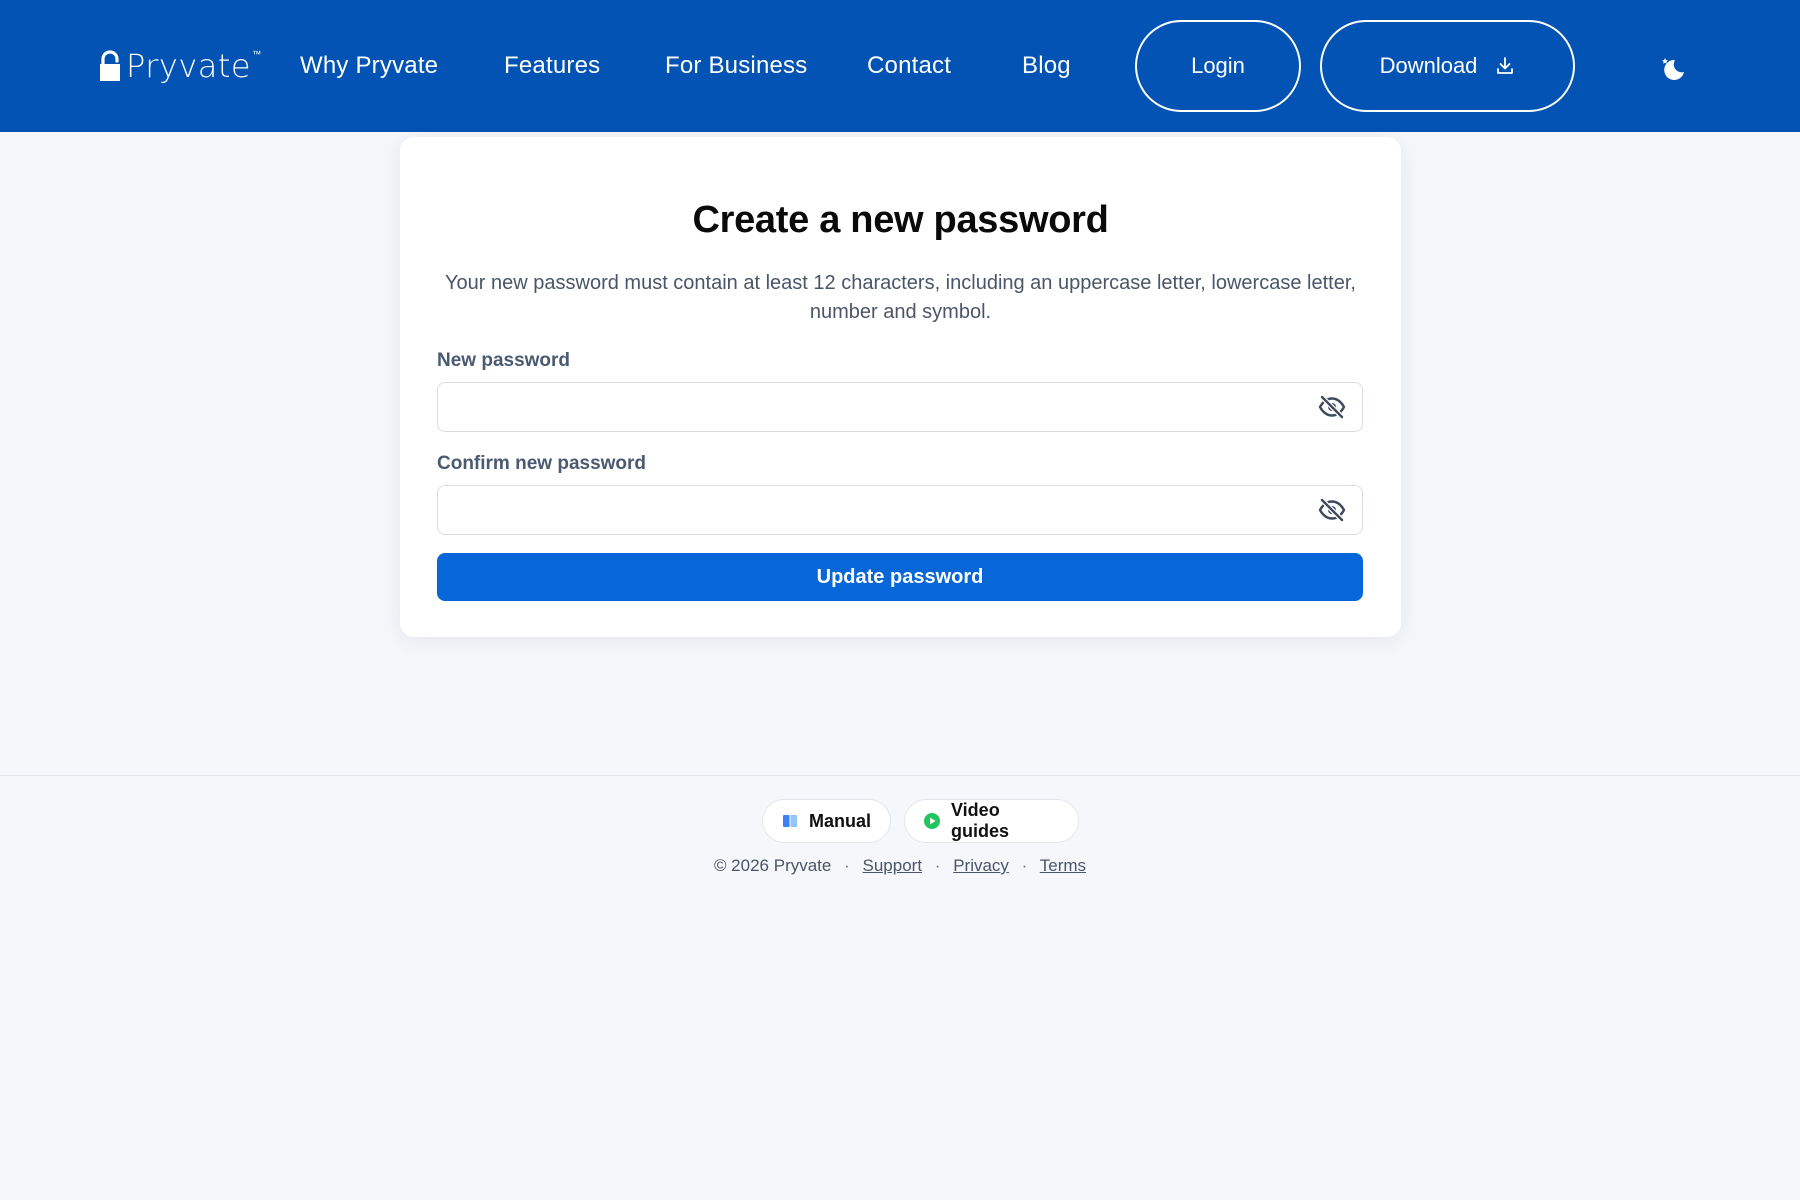 The image size is (1800, 1200). I want to click on page-title: Create a new password, so click(900, 220).